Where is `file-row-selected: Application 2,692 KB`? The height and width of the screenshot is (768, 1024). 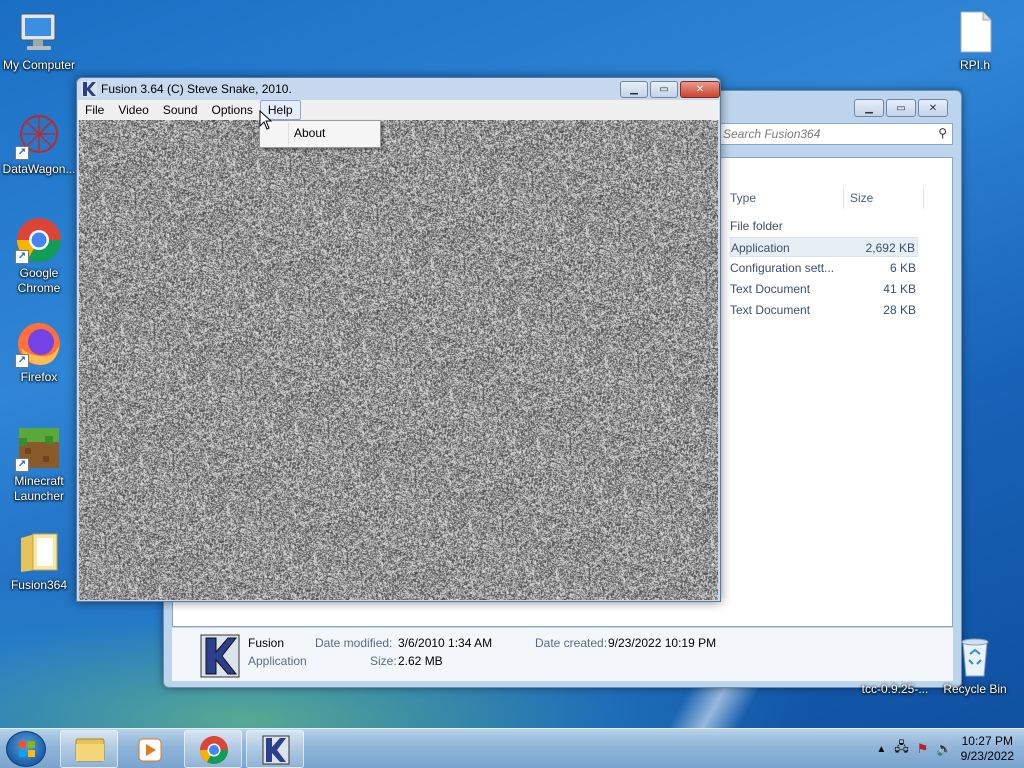
file-row-selected: Application 2,692 KB is located at coordinates (824, 247).